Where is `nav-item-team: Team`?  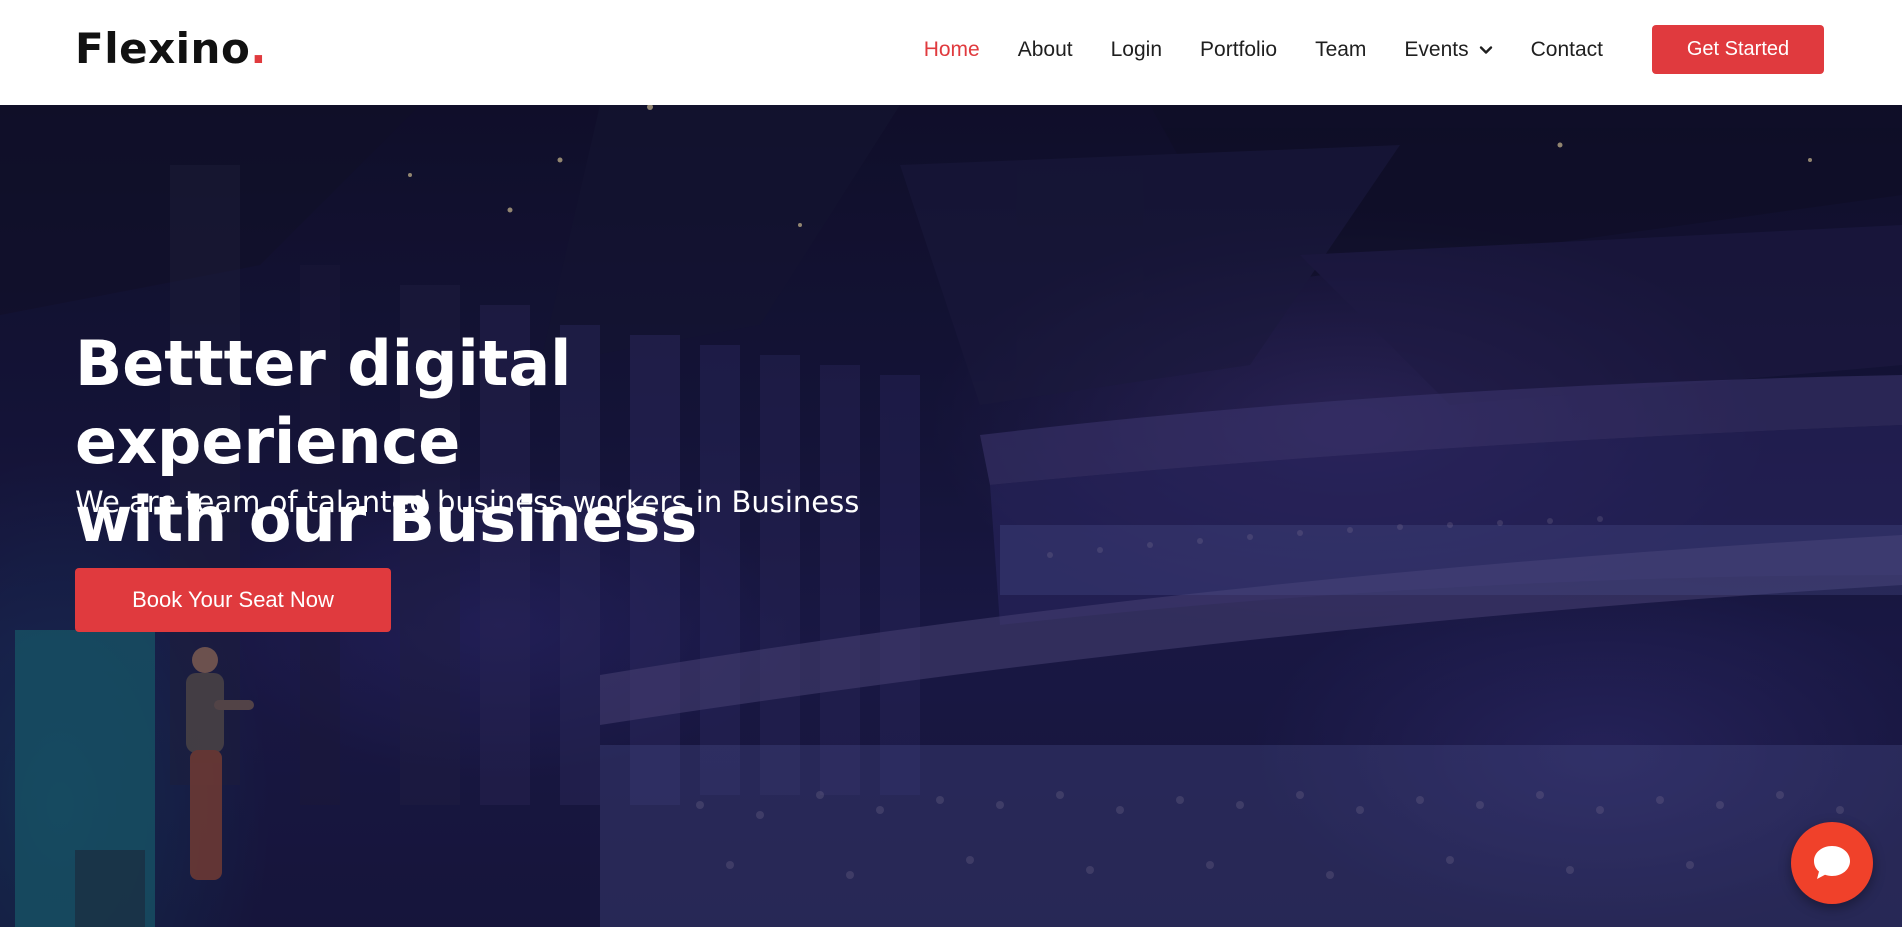 nav-item-team: Team is located at coordinates (1340, 50).